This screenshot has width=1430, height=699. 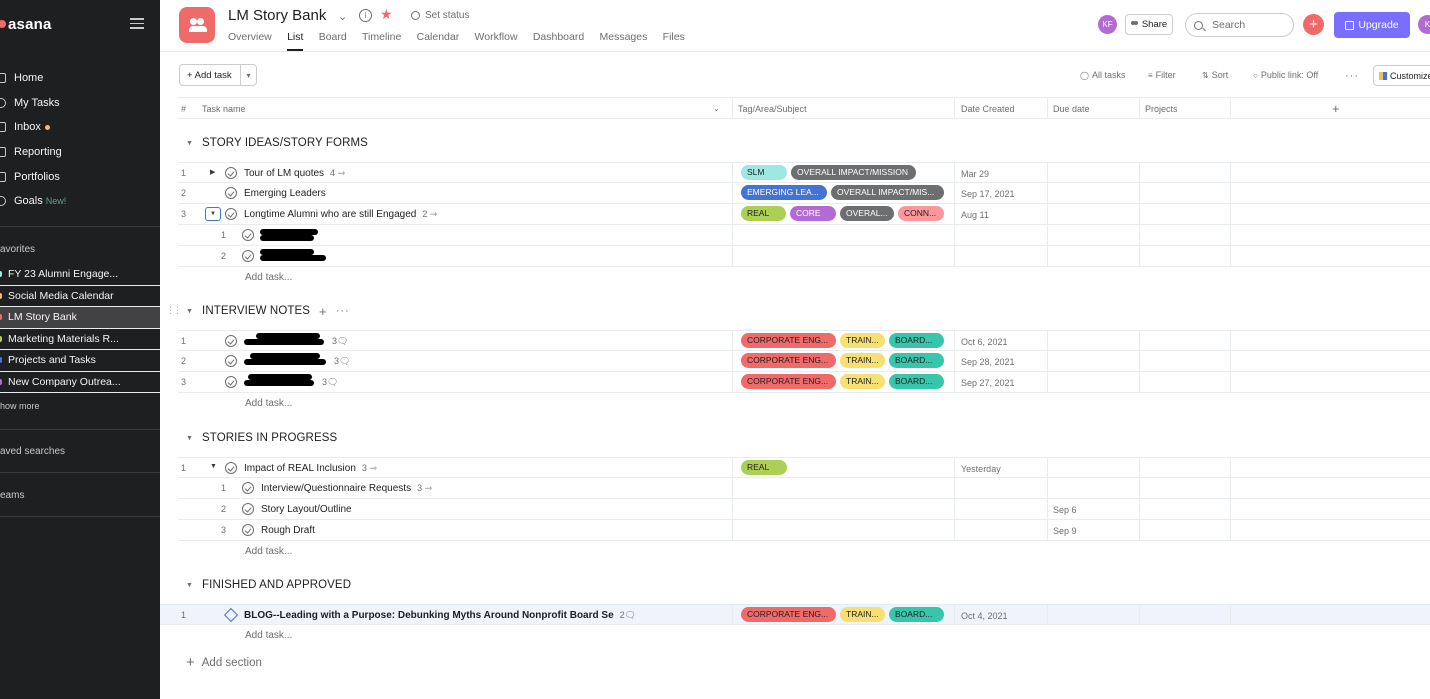 I want to click on date-created: Oct 6, 2021, so click(x=984, y=342).